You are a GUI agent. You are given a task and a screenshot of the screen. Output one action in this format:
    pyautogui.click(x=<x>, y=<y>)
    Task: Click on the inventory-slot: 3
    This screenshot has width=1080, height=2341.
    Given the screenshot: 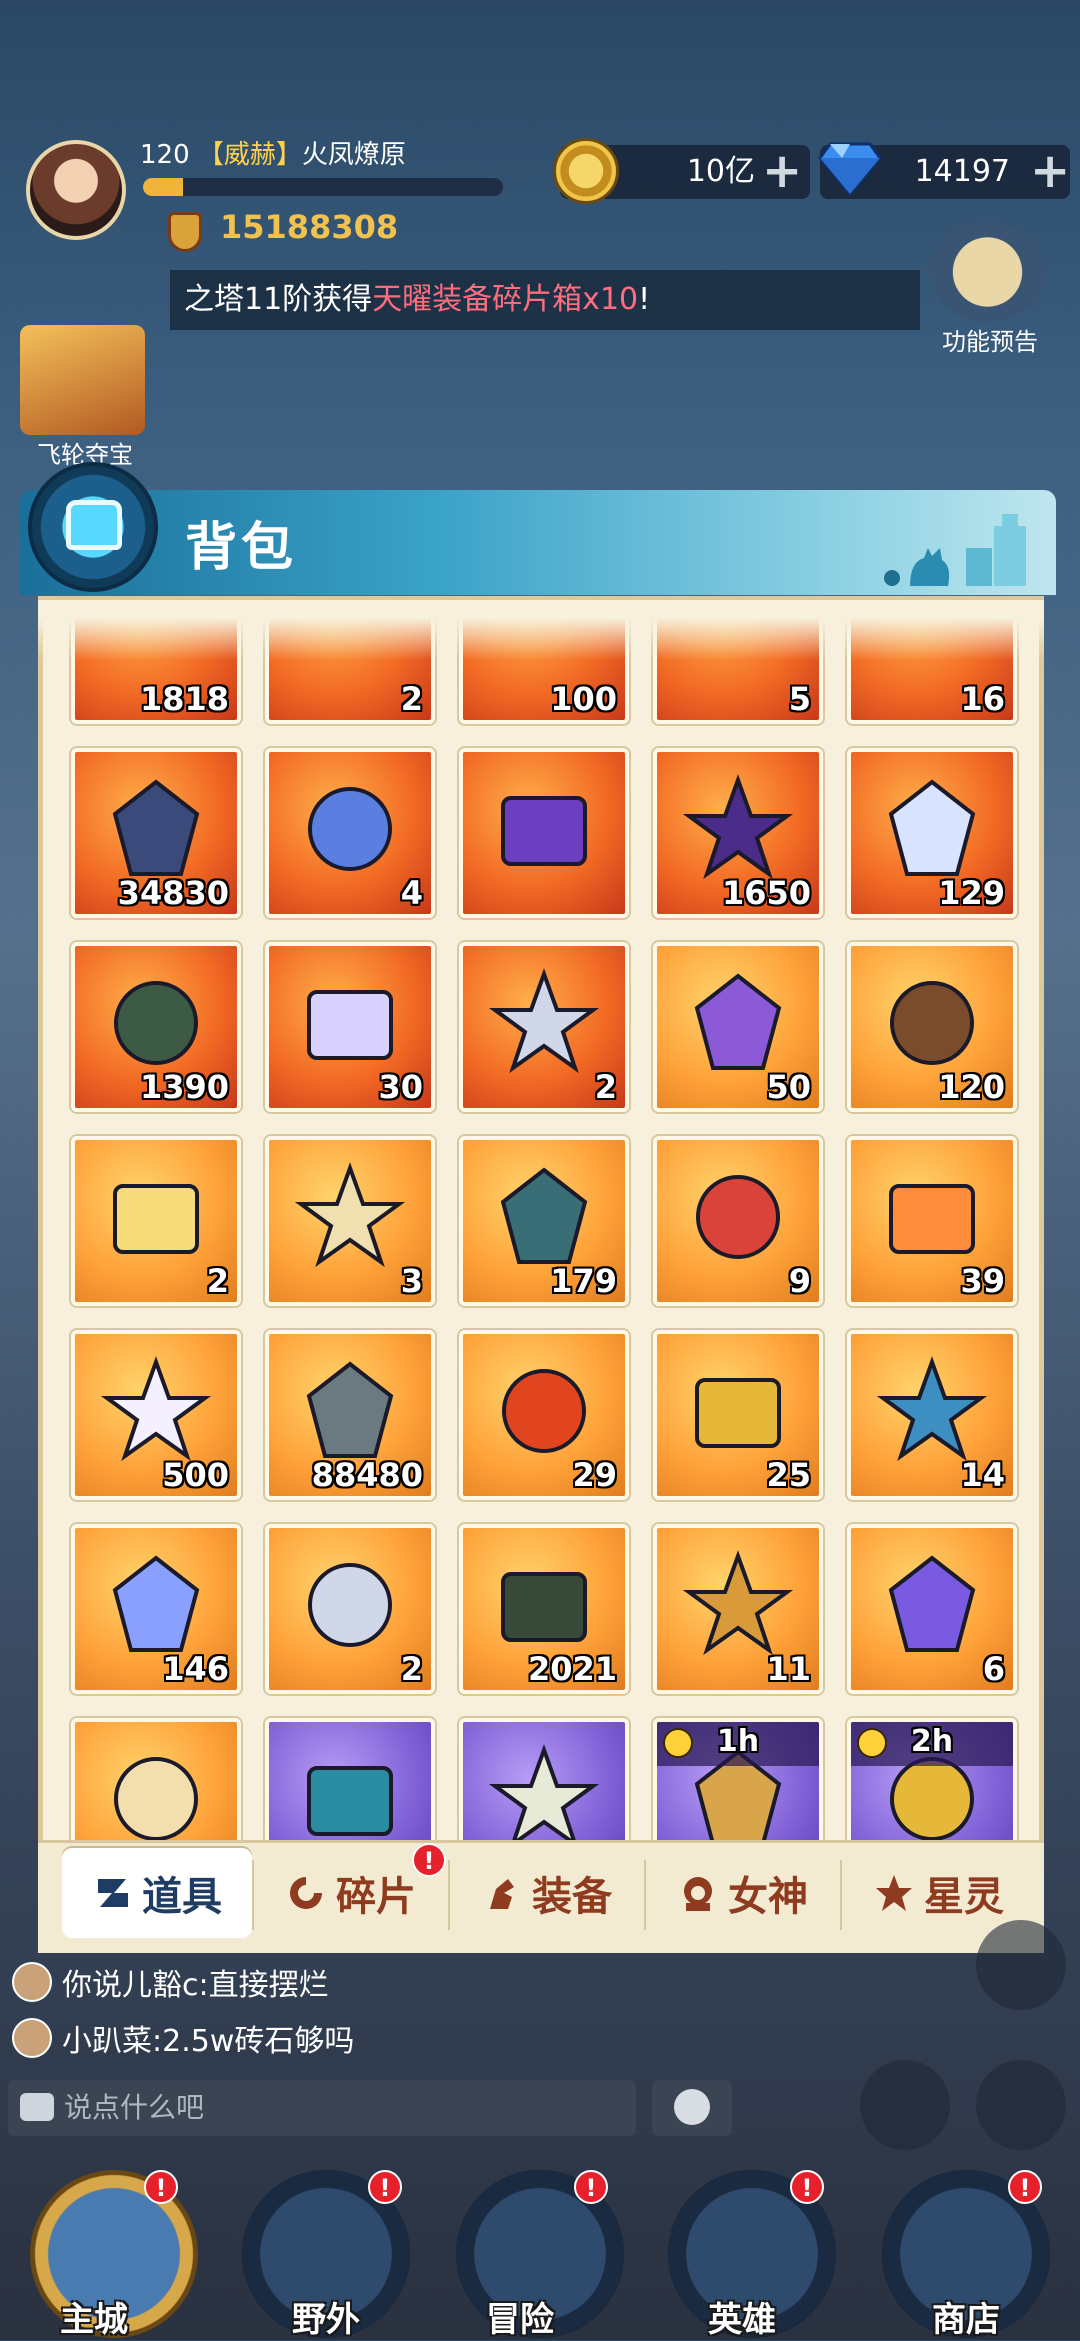 What is the action you would take?
    pyautogui.click(x=350, y=1221)
    